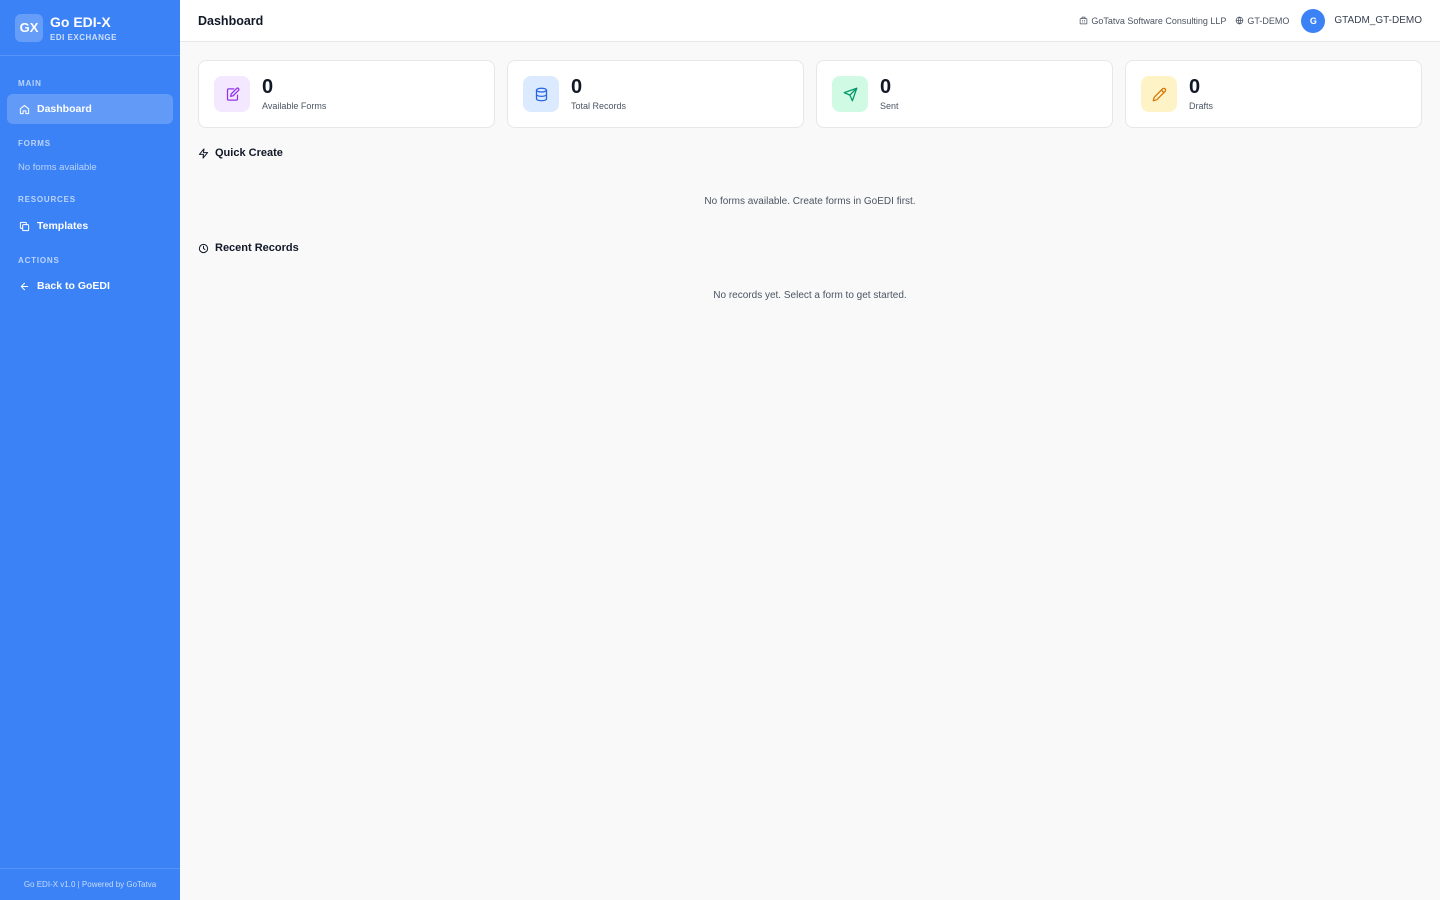 The width and height of the screenshot is (1440, 900). Describe the element at coordinates (63, 226) in the screenshot. I see `sidebar-item-label: Templates` at that location.